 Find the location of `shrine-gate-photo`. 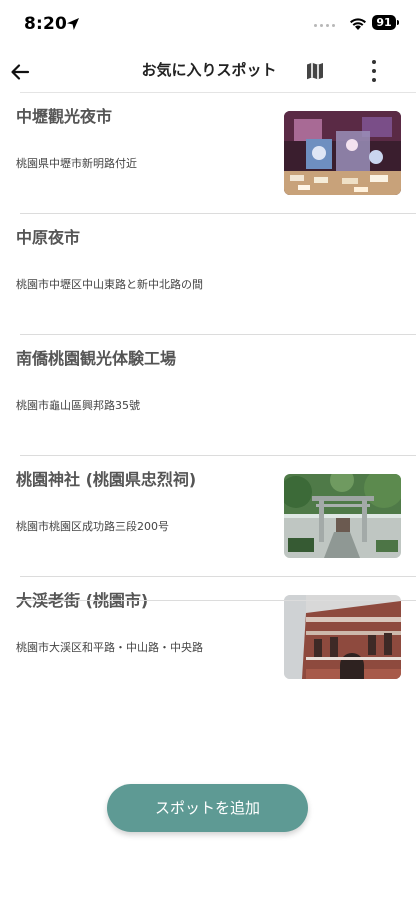

shrine-gate-photo is located at coordinates (342, 516).